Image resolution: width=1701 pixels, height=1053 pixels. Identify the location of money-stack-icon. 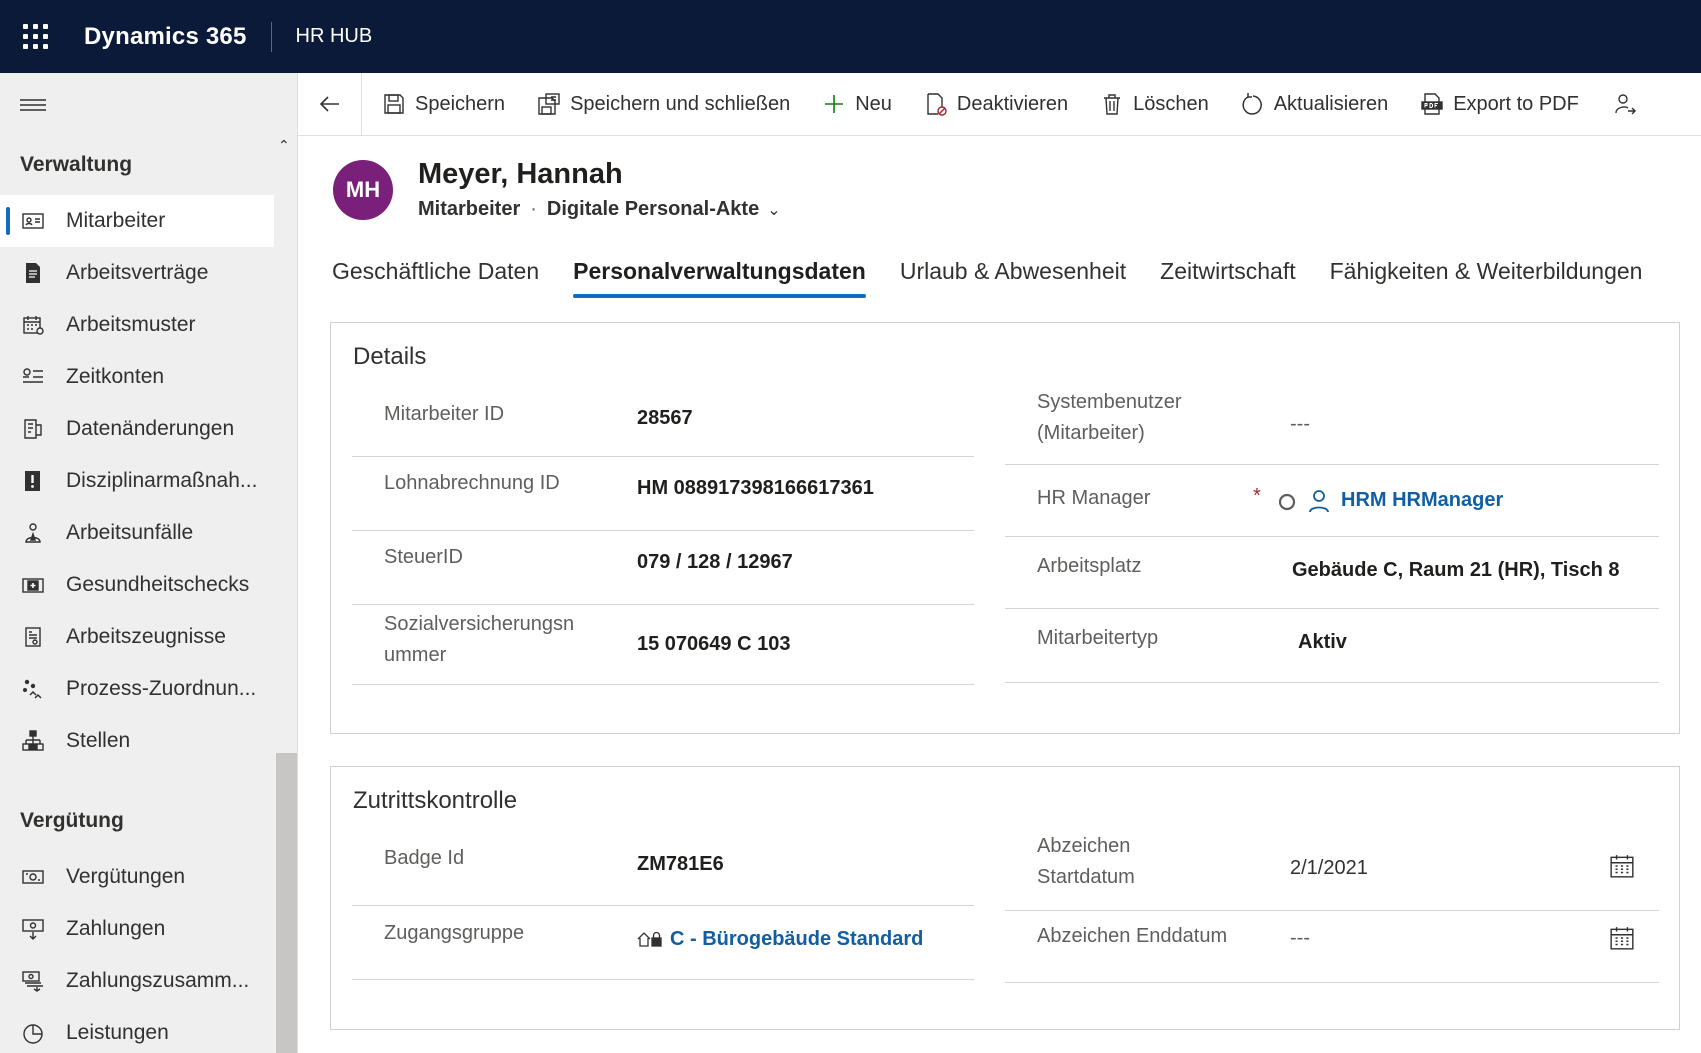
(33, 981).